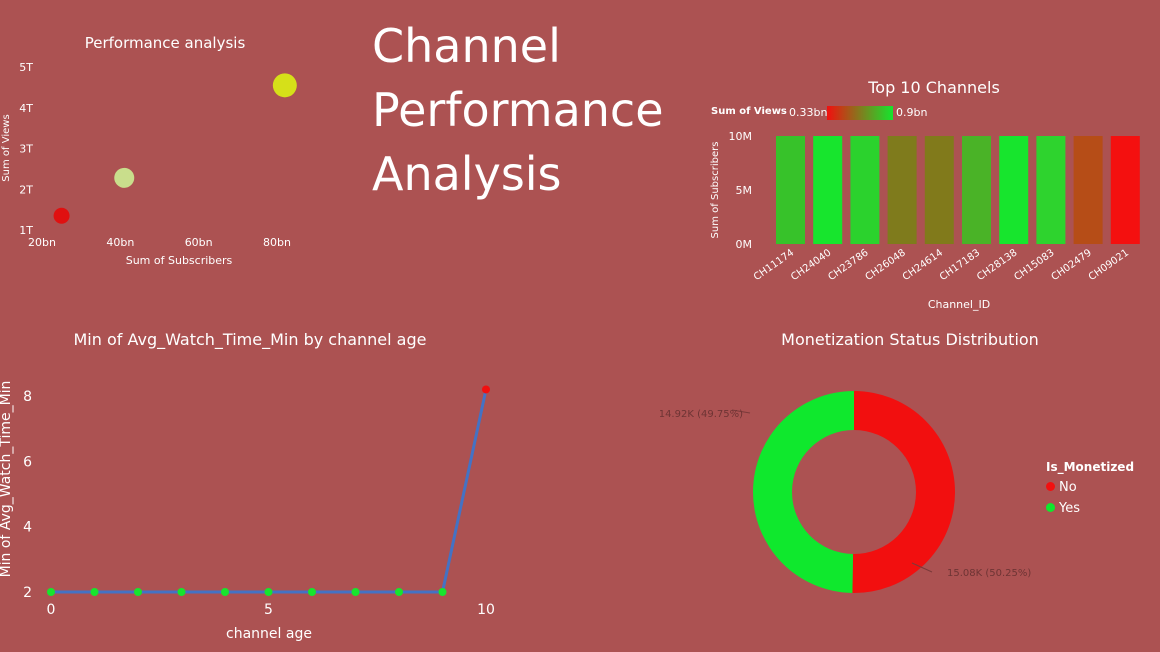 The width and height of the screenshot is (1160, 652). Describe the element at coordinates (701, 414) in the screenshot. I see `data-label-yes: 14.92K (49.75%)` at that location.